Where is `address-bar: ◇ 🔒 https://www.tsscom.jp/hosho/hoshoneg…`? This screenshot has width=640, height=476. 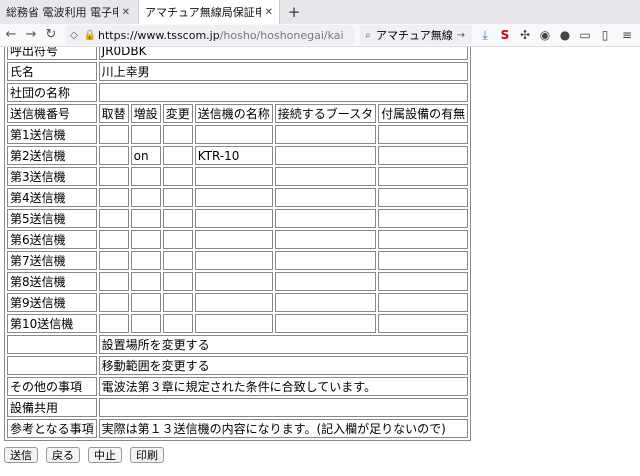 address-bar: ◇ 🔒 https://www.tsscom.jp/hosho/hoshoneg… is located at coordinates (210, 35).